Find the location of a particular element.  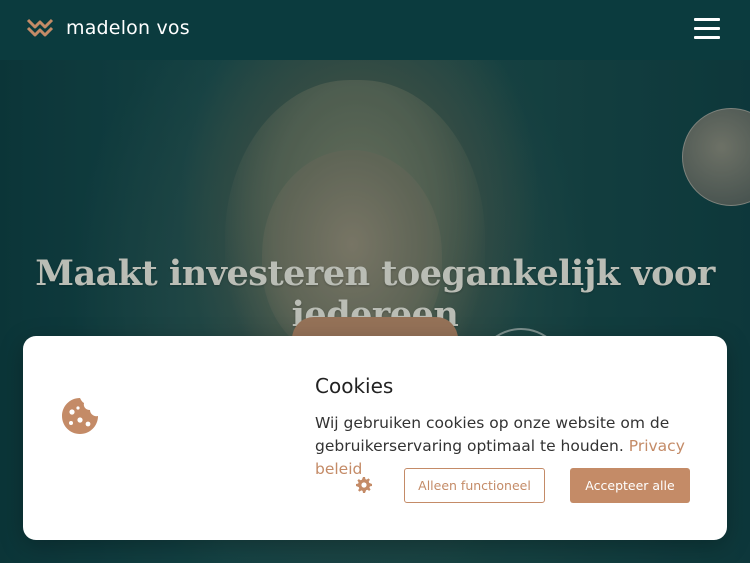

hamburger-menu-icon is located at coordinates (707, 29).